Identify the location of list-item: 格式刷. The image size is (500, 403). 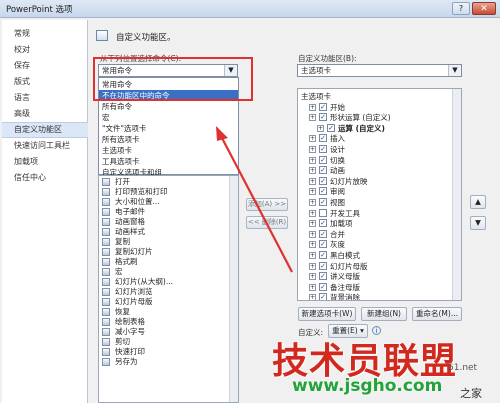
(168, 262).